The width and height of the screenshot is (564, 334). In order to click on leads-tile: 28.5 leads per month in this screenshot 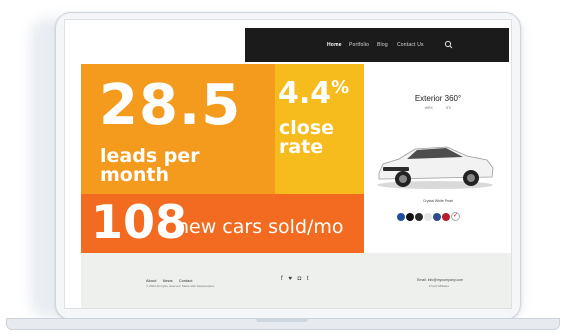, I will do `click(178, 129)`.